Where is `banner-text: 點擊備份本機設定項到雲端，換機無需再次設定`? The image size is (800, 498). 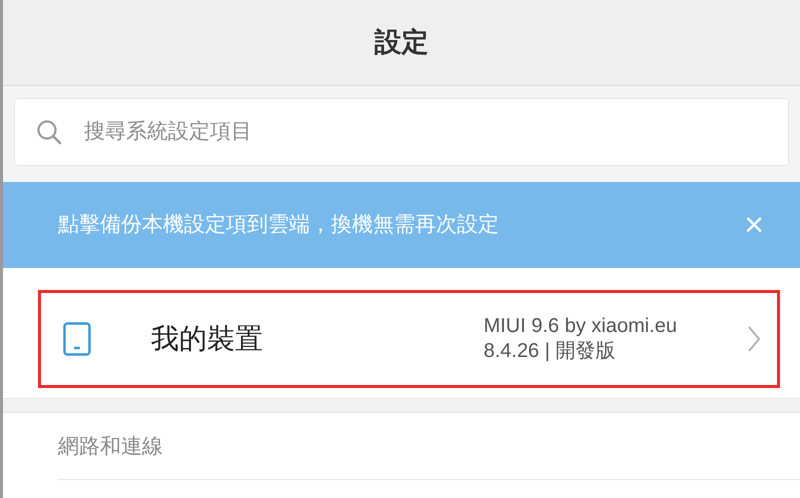 banner-text: 點擊備份本機設定項到雲端，換機無需再次設定 is located at coordinates (278, 225).